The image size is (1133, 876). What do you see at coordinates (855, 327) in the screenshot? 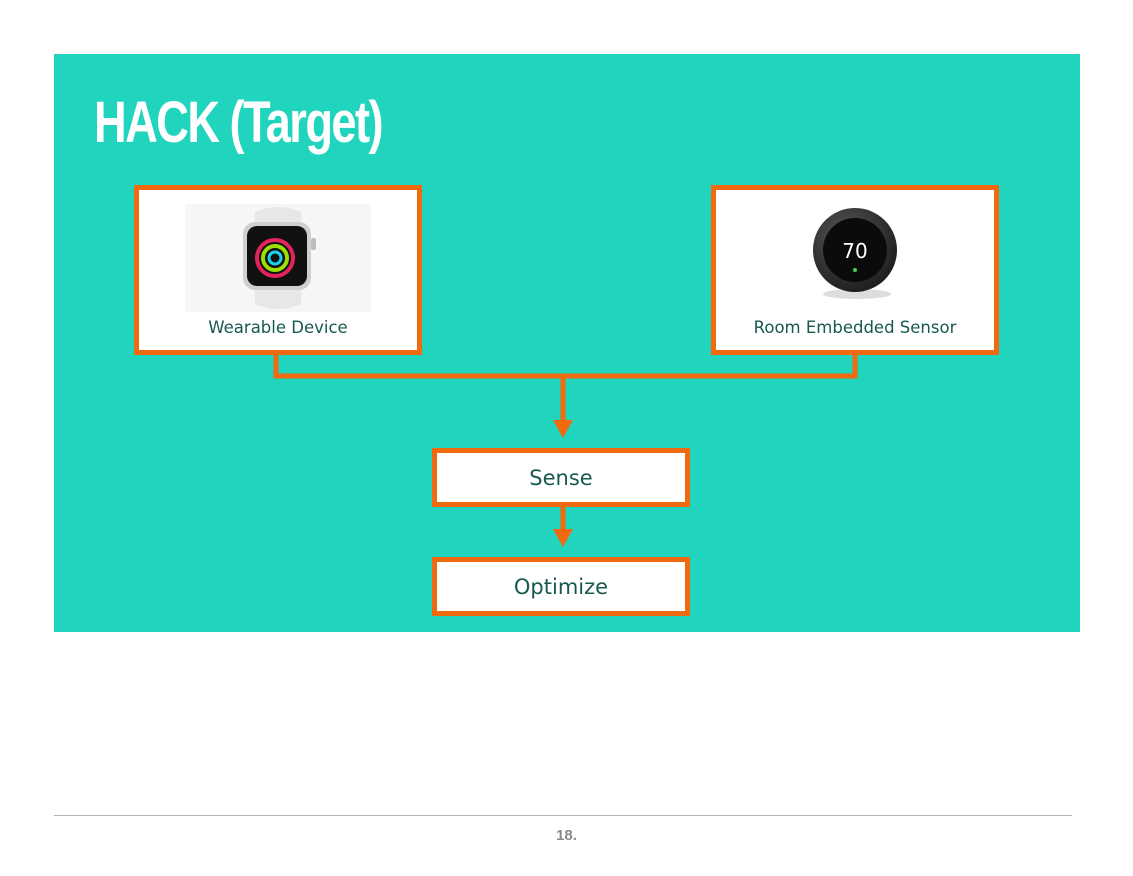
I see `room-sensor-label: Room Embedded Sensor` at bounding box center [855, 327].